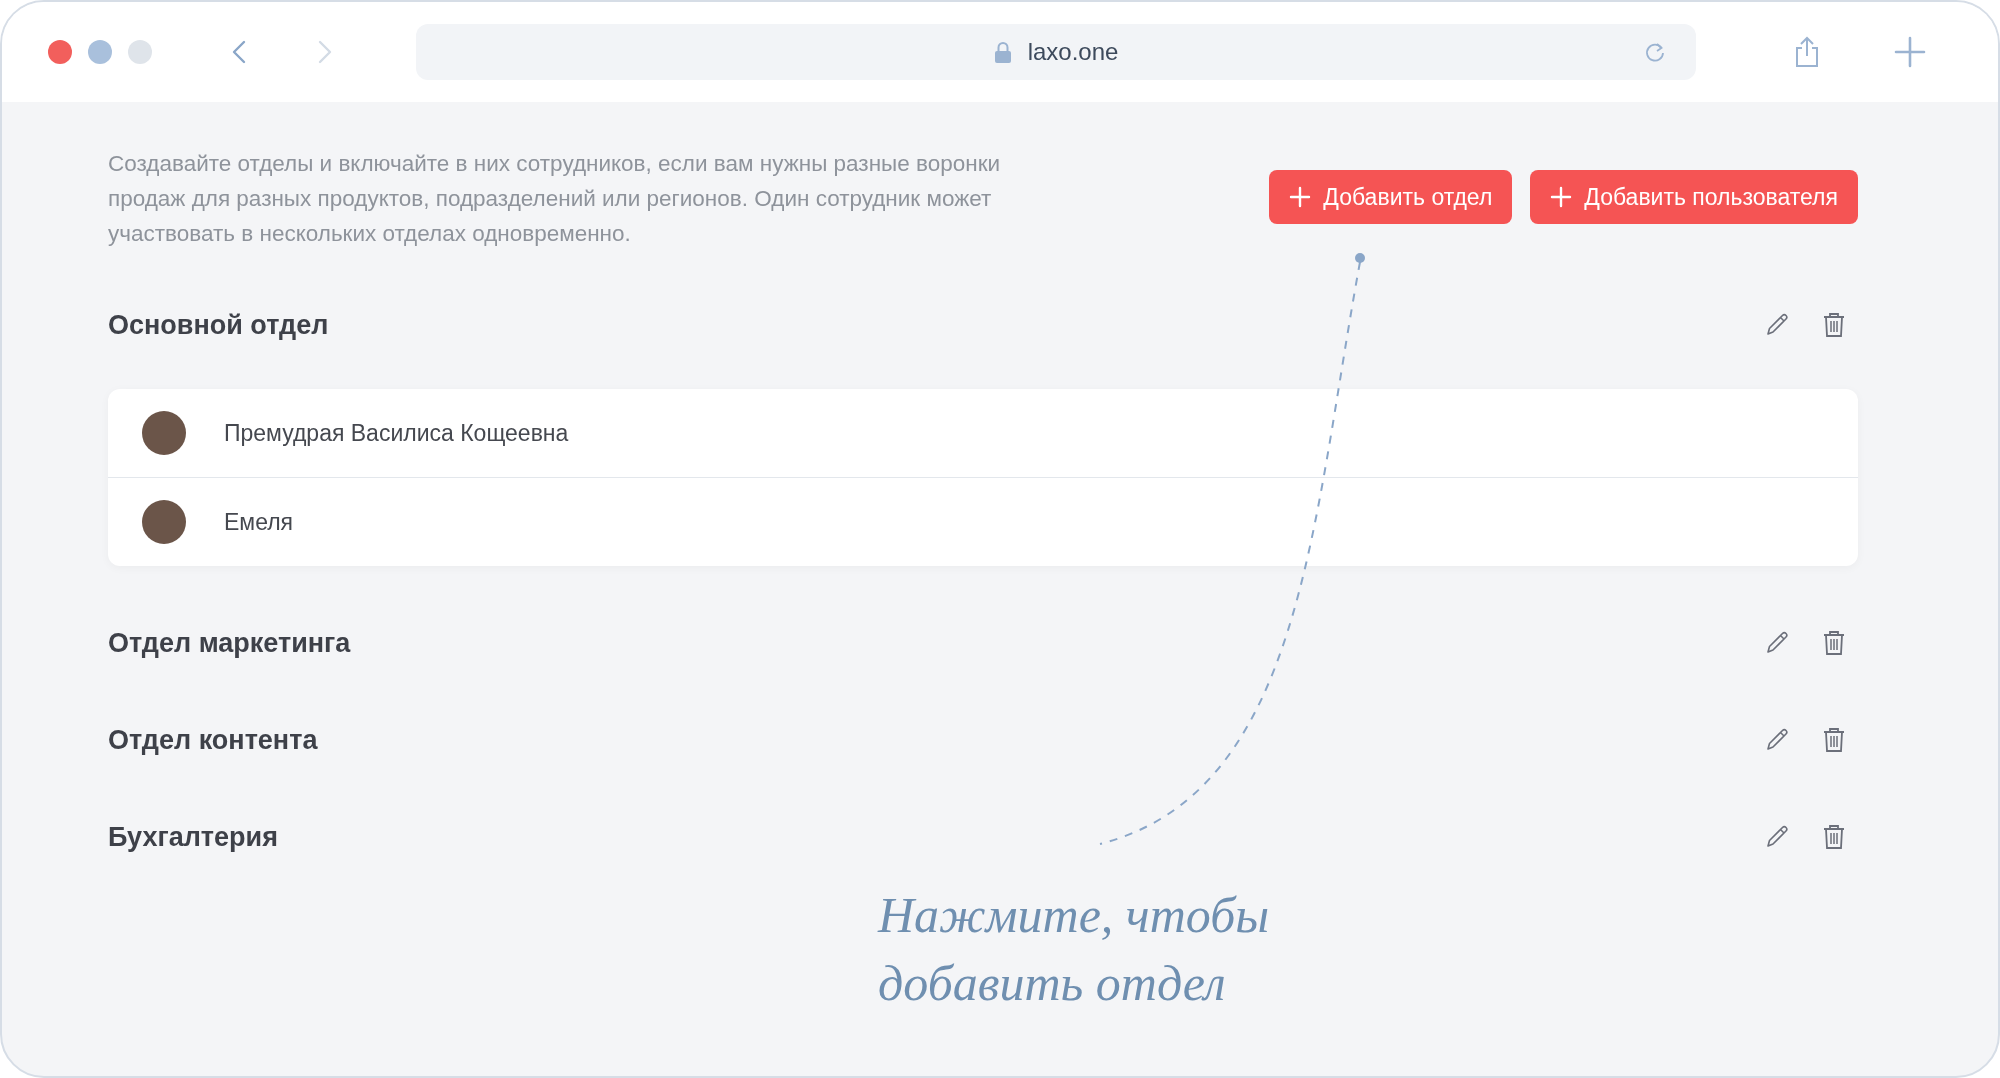 The height and width of the screenshot is (1078, 2000). I want to click on member-name: Премудрая Василиса Кощеевна, so click(396, 433).